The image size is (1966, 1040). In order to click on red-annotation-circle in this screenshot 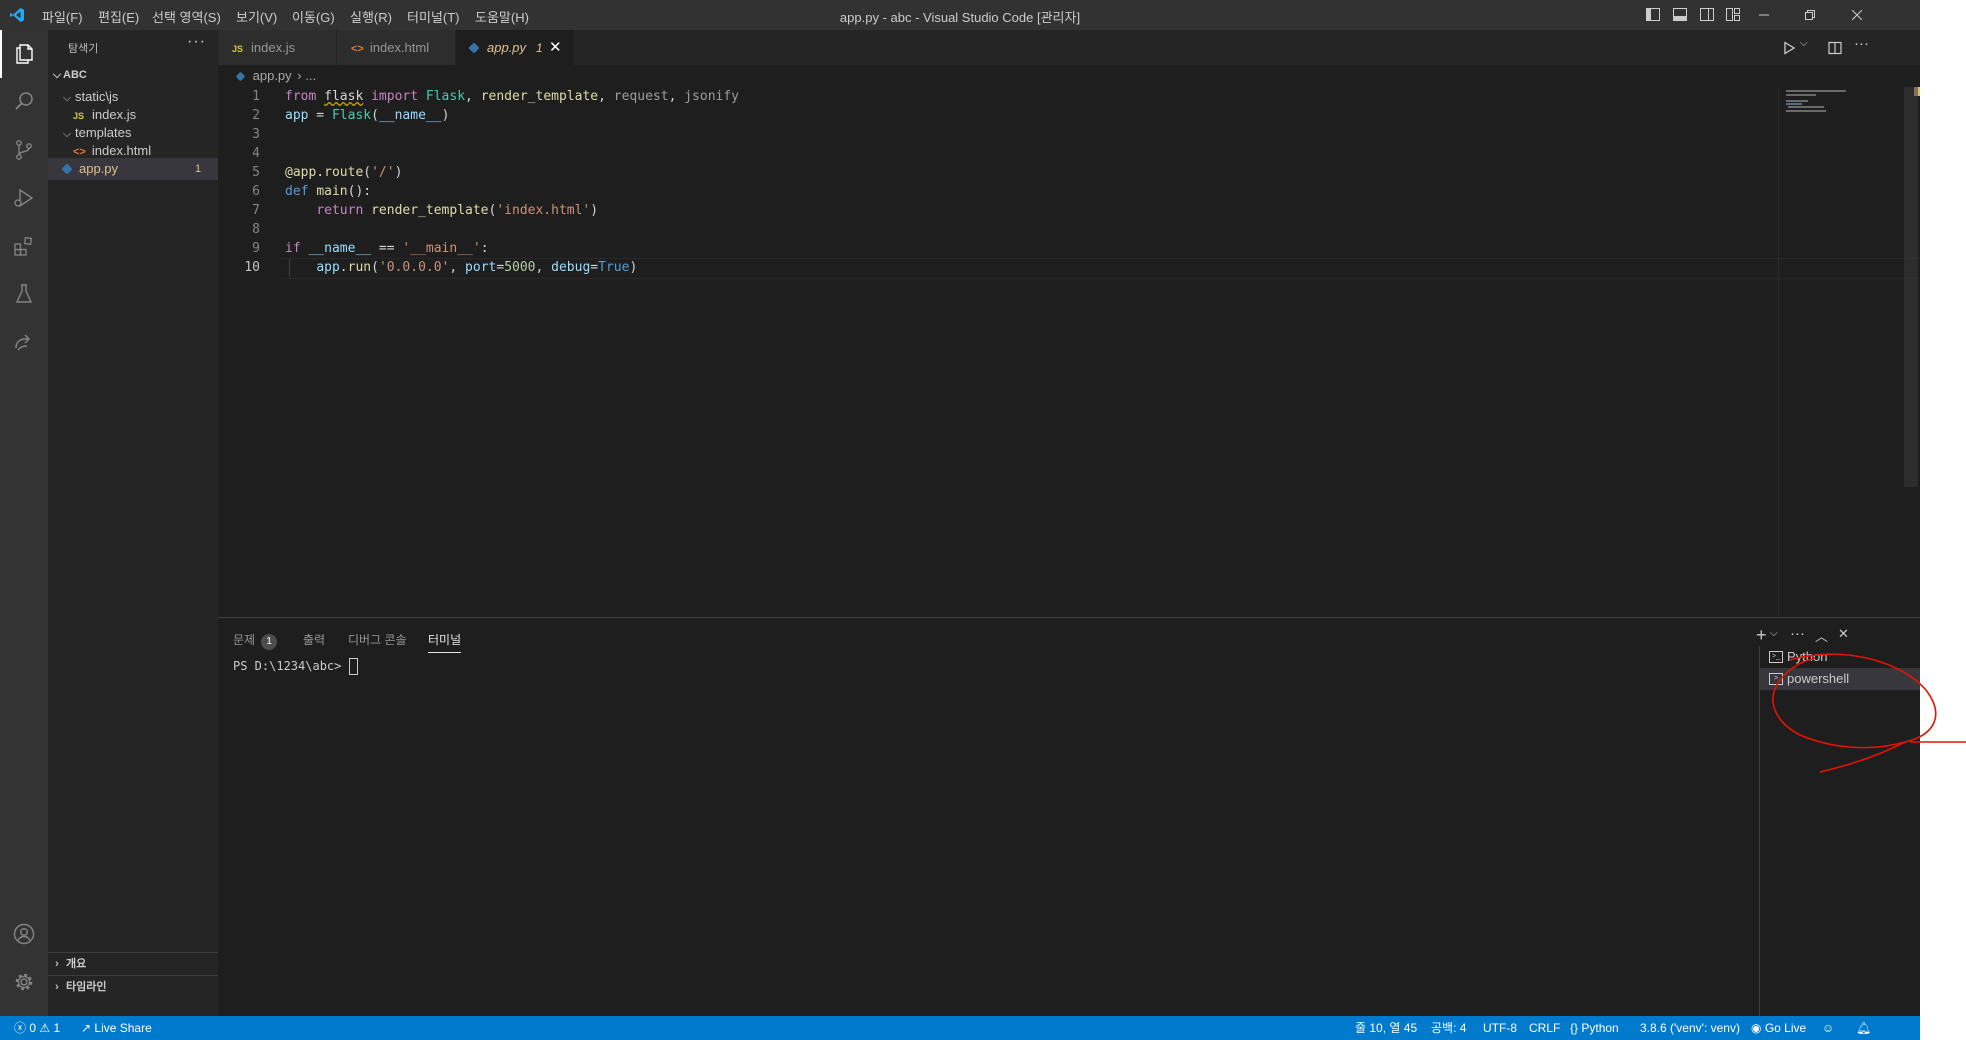, I will do `click(1869, 713)`.